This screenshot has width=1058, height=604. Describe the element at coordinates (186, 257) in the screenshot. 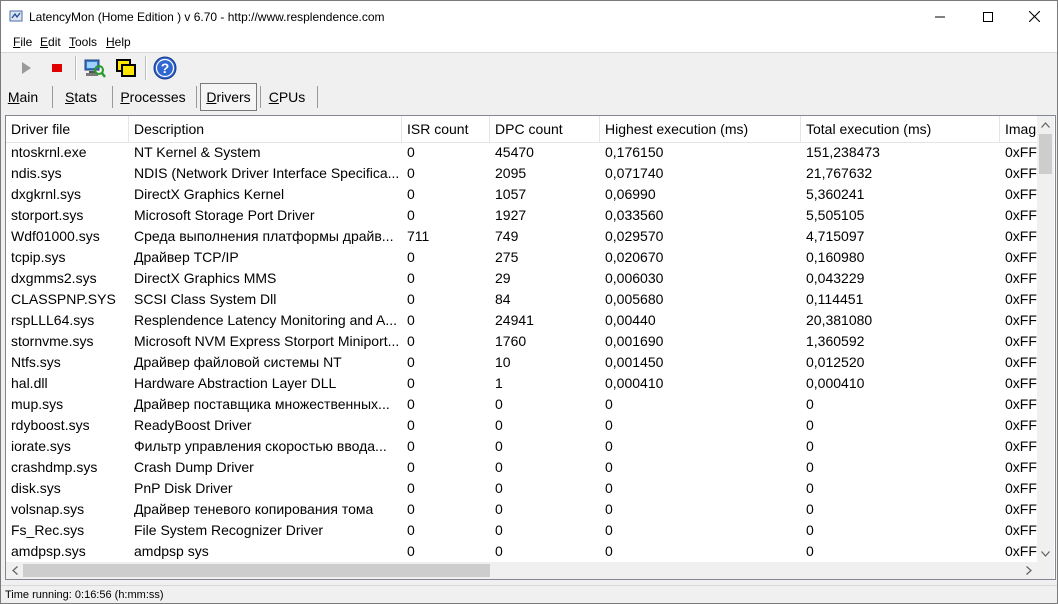

I see `cell-description: Драйвер TCP/IP` at that location.